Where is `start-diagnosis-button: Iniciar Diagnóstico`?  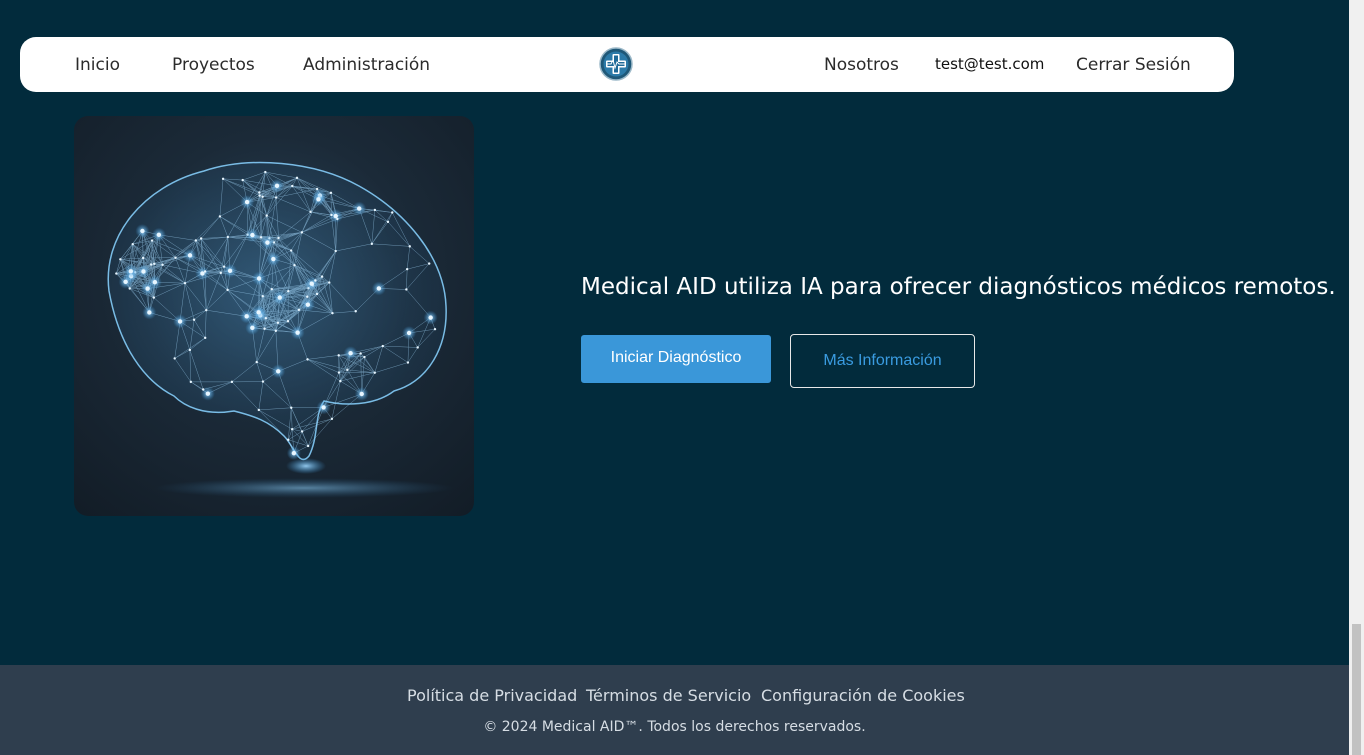
start-diagnosis-button: Iniciar Diagnóstico is located at coordinates (676, 359).